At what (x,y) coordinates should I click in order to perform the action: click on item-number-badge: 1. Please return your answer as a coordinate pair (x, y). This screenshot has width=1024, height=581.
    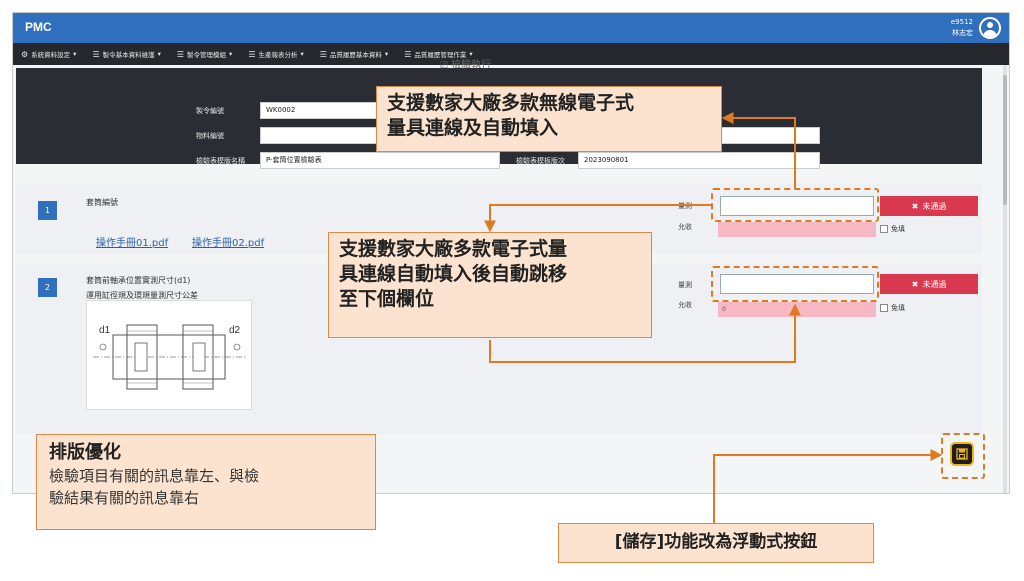
    Looking at the image, I should click on (47, 210).